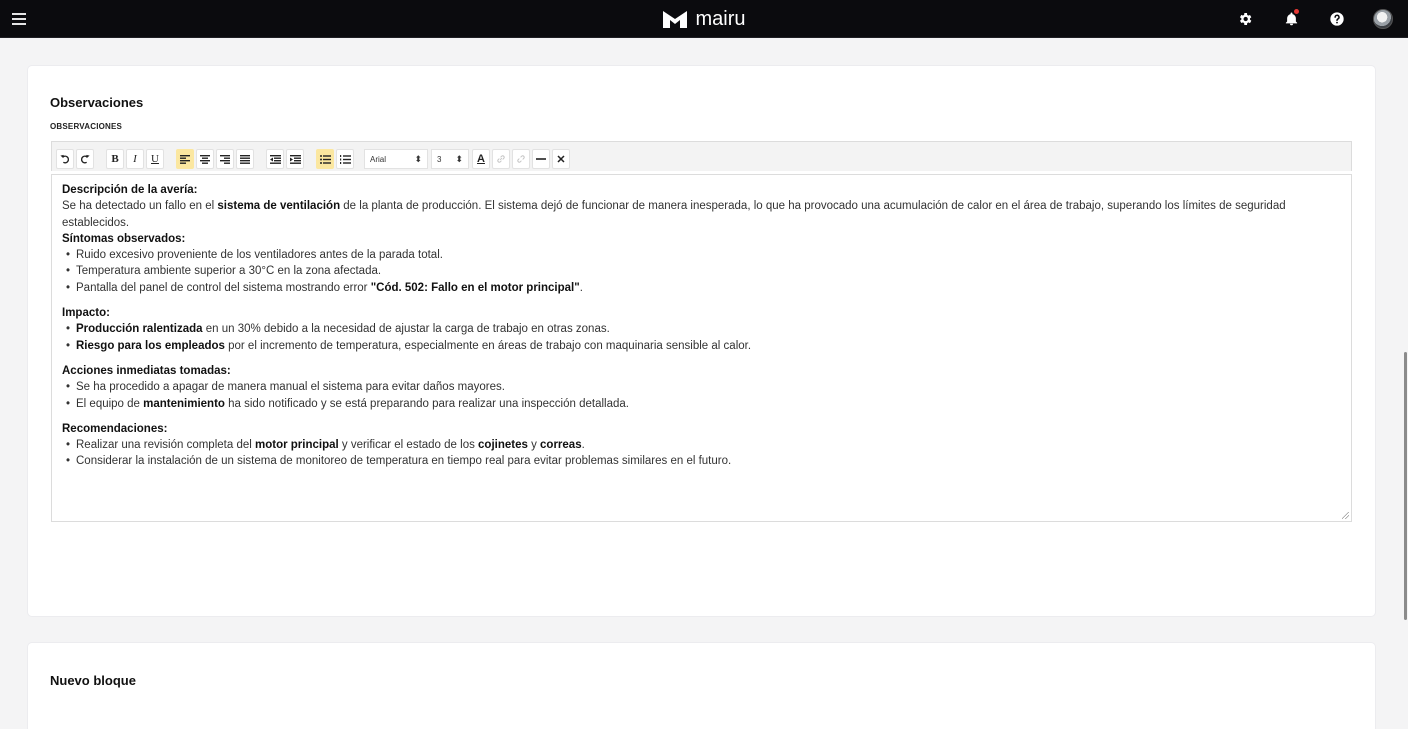 The image size is (1408, 729). I want to click on align-justify-icon, so click(245, 159).